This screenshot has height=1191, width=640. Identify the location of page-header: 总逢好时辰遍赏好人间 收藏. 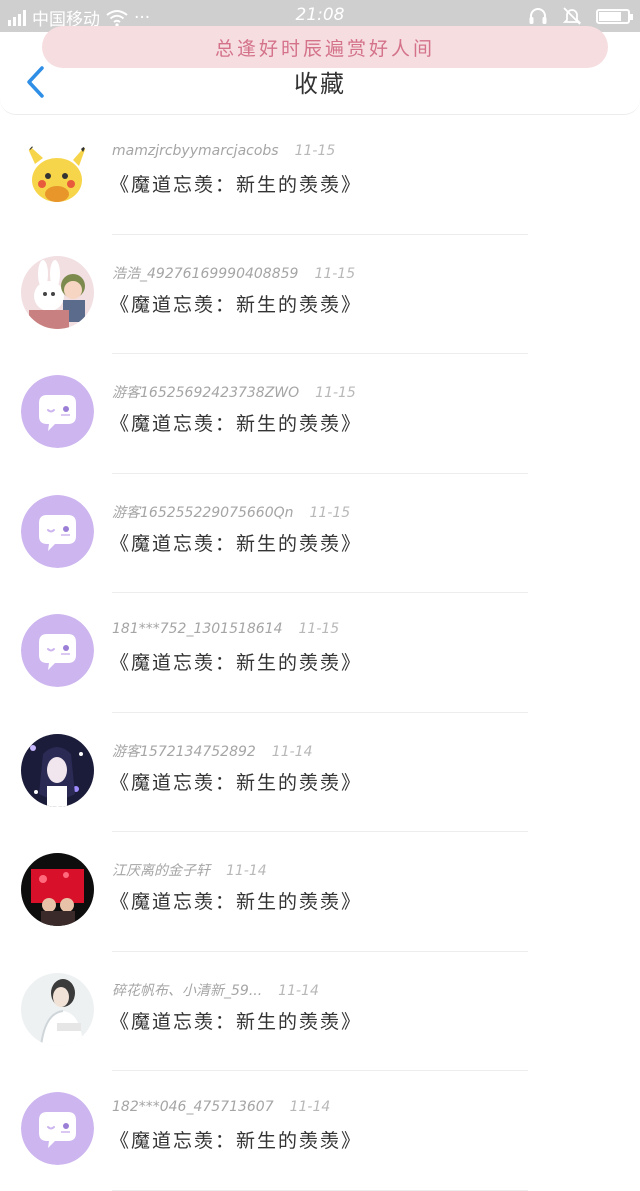
(320, 70).